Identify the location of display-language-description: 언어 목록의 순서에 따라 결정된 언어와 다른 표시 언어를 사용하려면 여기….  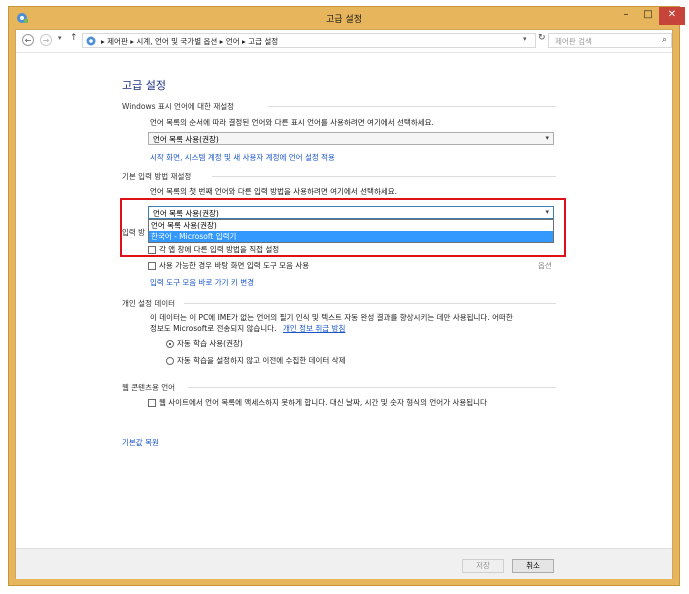
(292, 122).